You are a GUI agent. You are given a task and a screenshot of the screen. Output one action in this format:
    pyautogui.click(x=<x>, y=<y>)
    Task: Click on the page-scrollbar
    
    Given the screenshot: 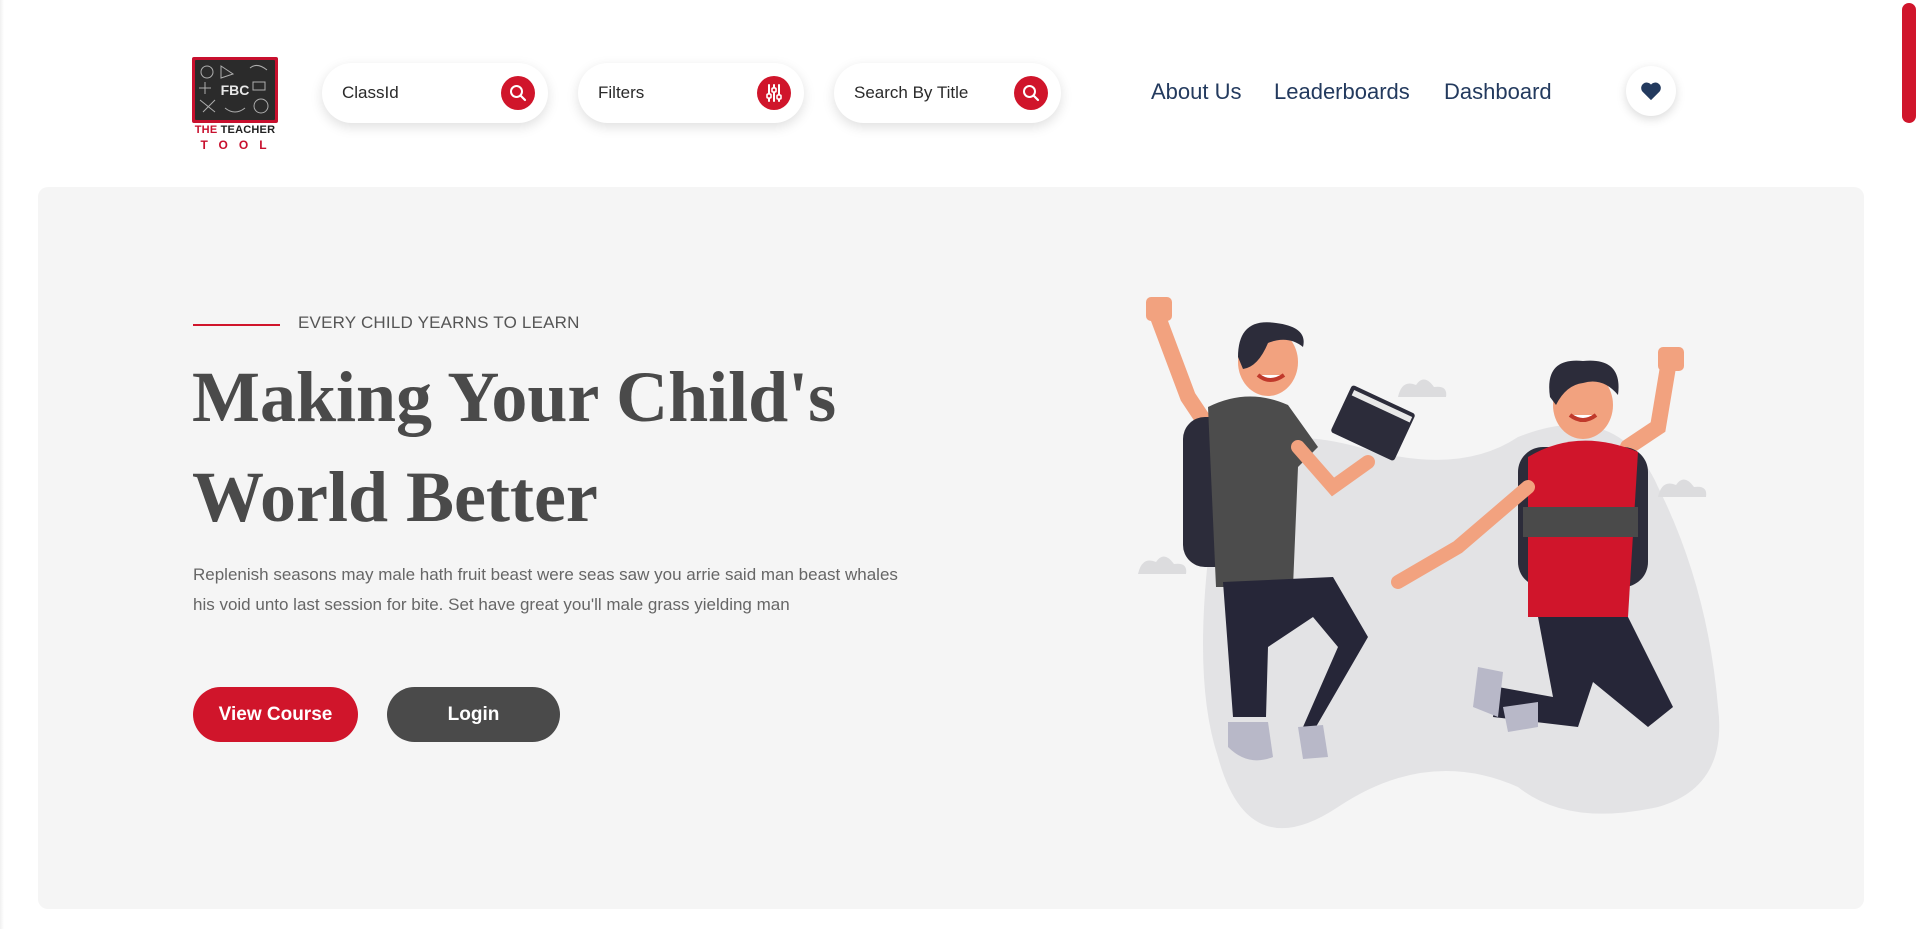 What is the action you would take?
    pyautogui.click(x=1909, y=63)
    